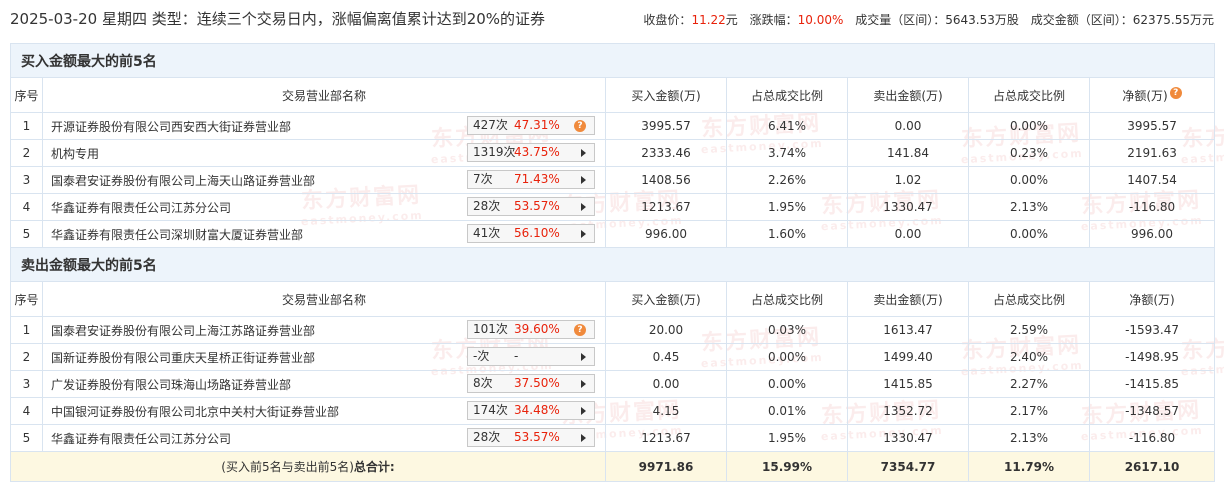 Image resolution: width=1224 pixels, height=502 pixels. What do you see at coordinates (1152, 466) in the screenshot?
I see `total-net: 2617.10` at bounding box center [1152, 466].